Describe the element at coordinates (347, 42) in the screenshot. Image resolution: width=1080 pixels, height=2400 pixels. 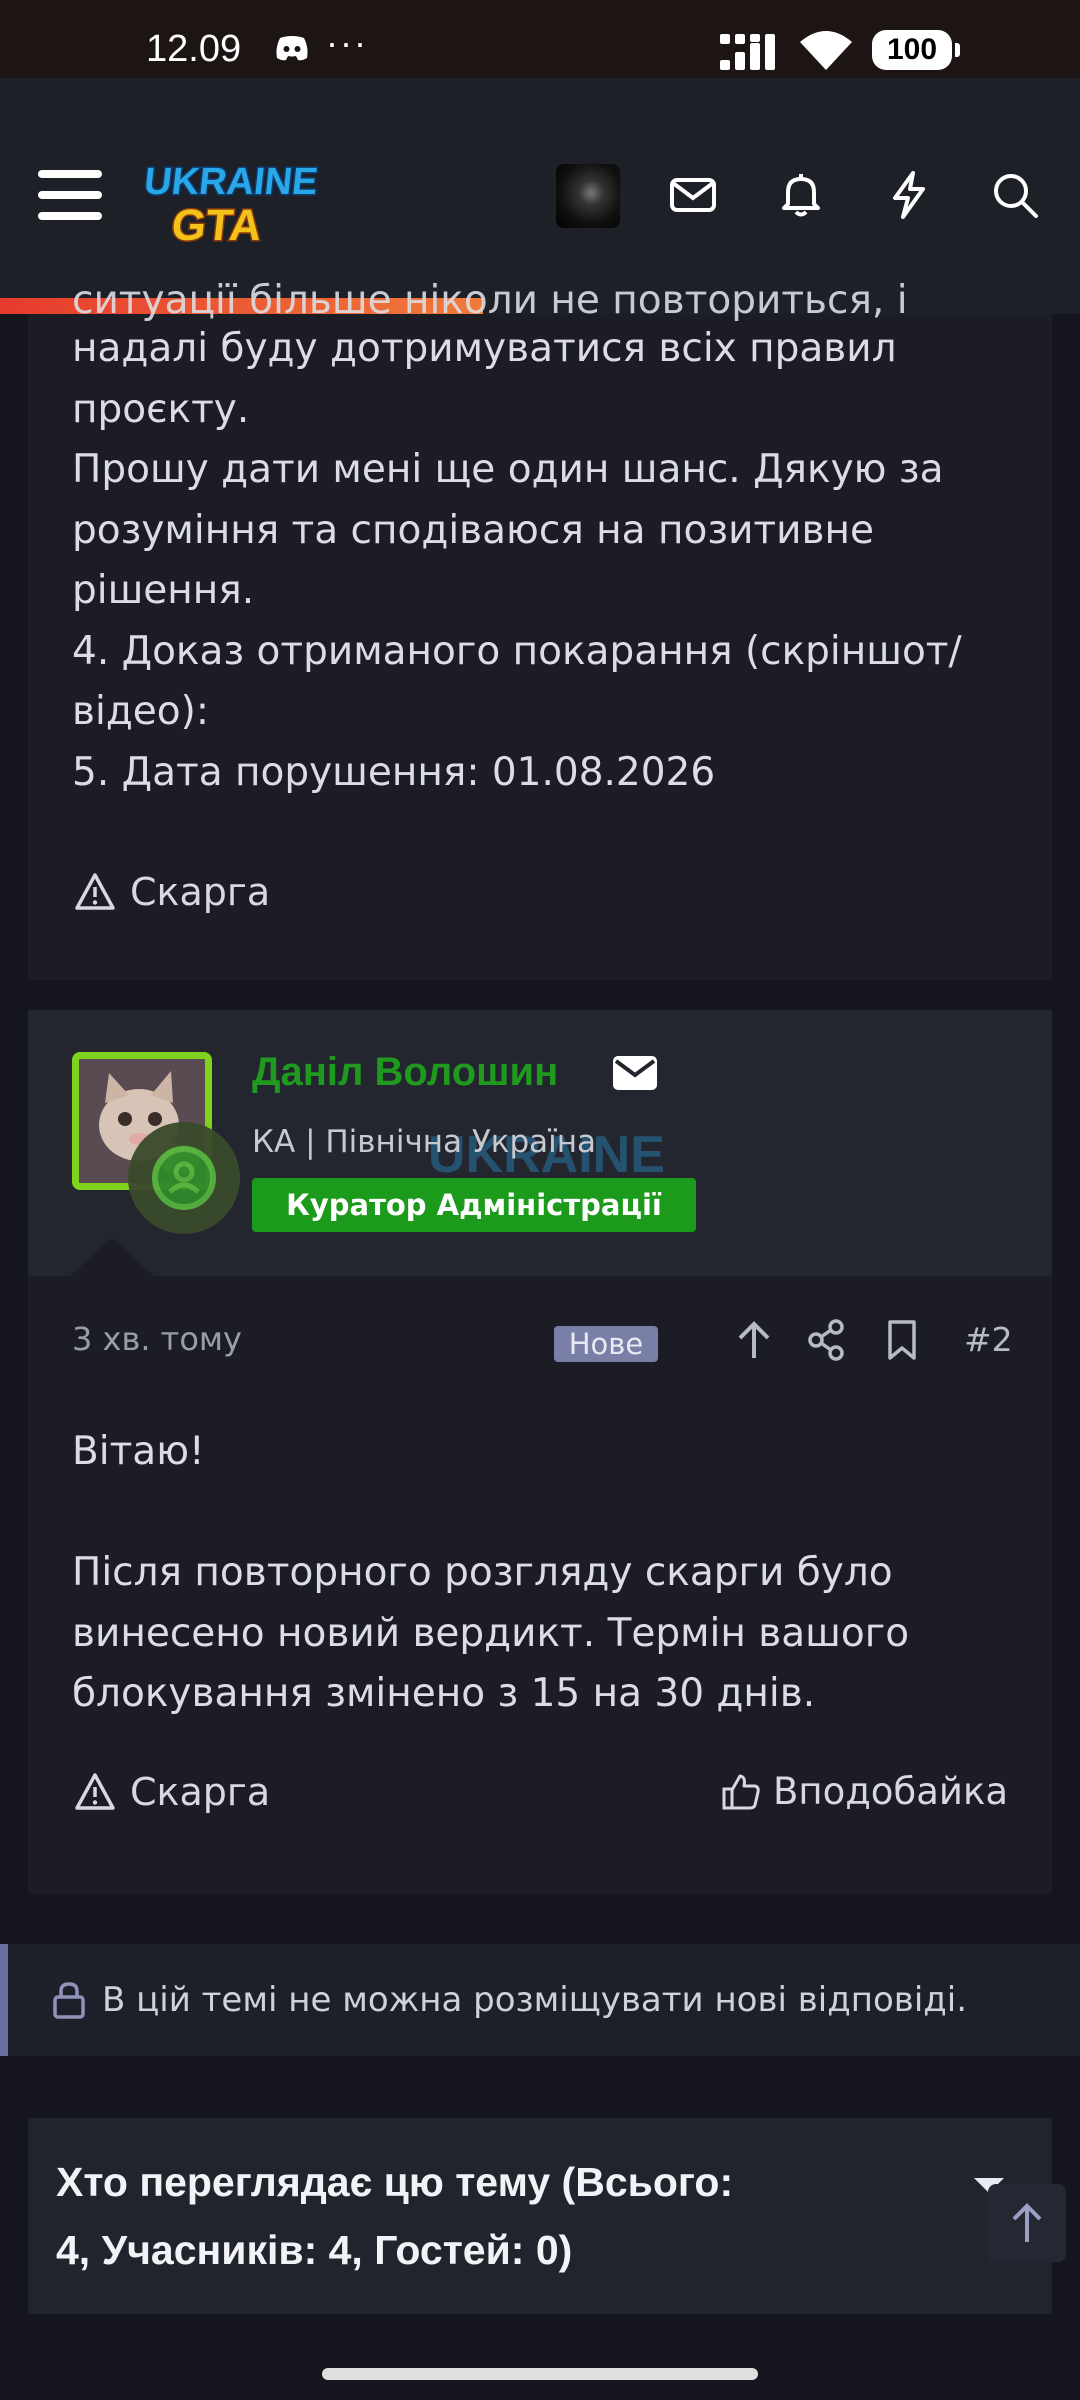
I see `status-overflow: ···` at that location.